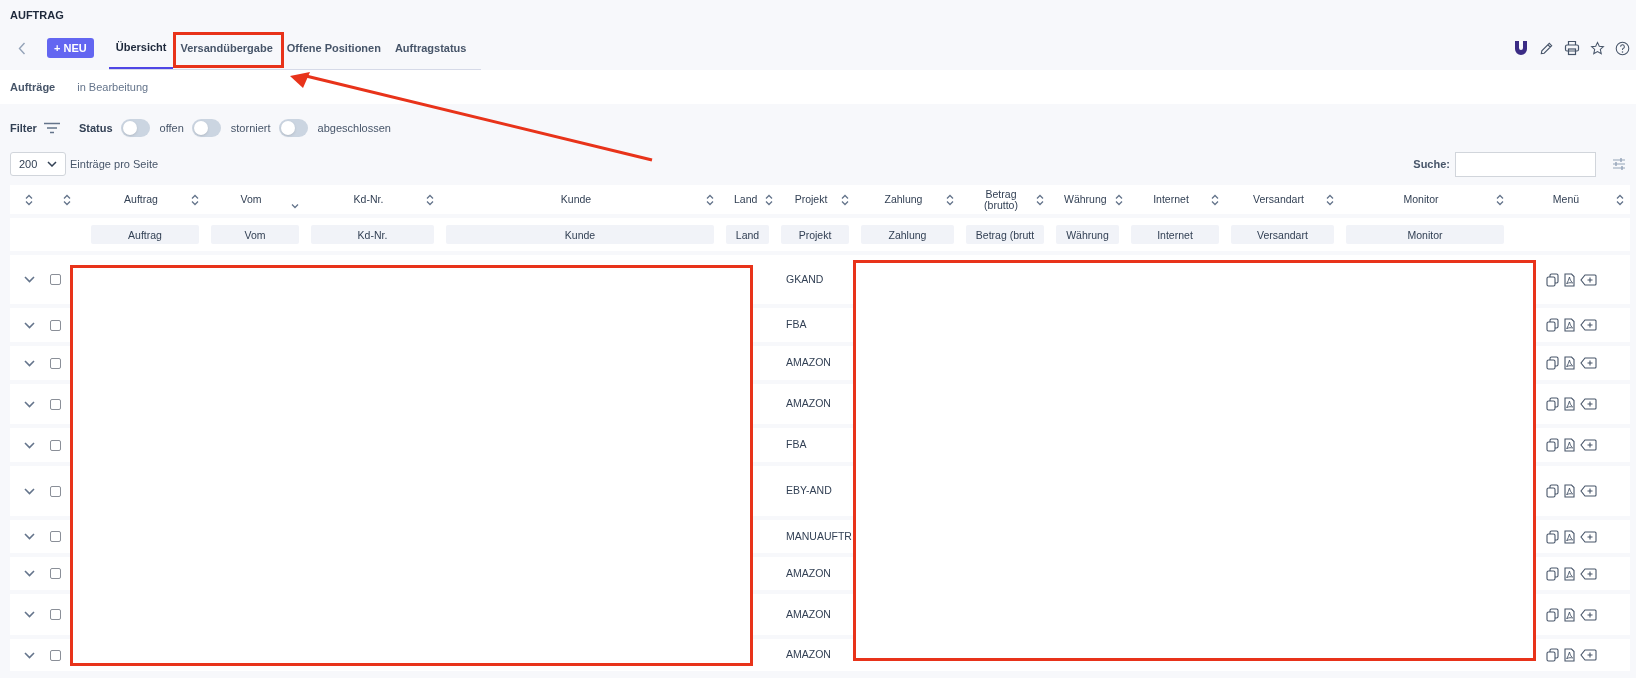 This screenshot has height=678, width=1636. I want to click on logo-icon, so click(1521, 48).